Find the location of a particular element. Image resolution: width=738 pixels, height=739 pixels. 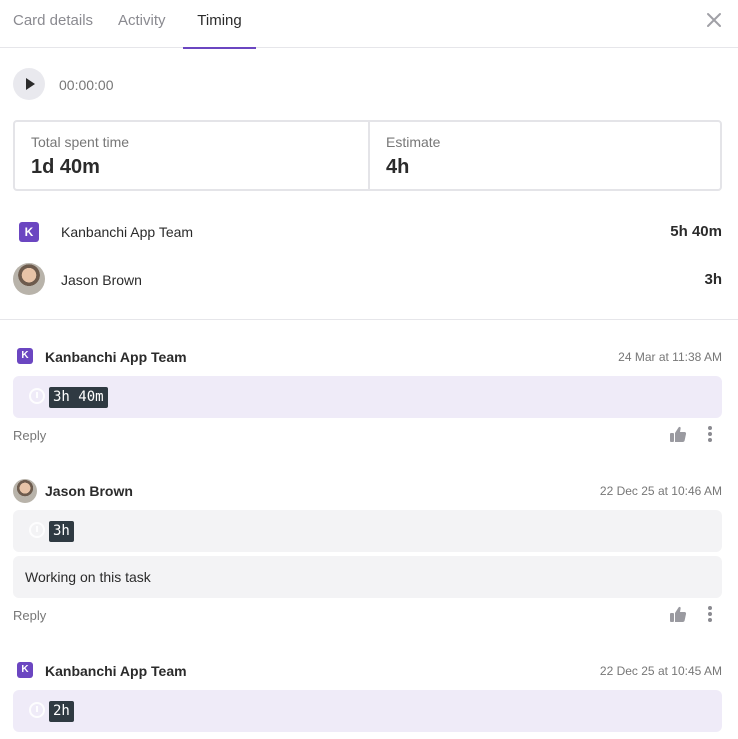

log-entry-header: Jason Brown 22 Dec 25 at 10:46 AM is located at coordinates (367, 491).